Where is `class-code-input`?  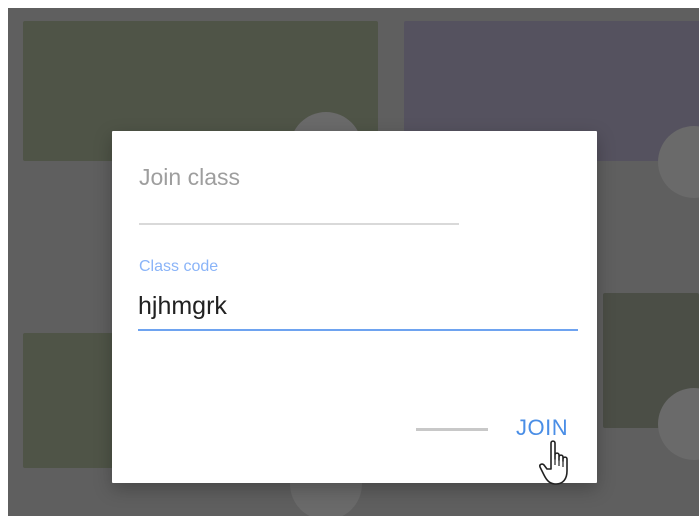 class-code-input is located at coordinates (358, 309).